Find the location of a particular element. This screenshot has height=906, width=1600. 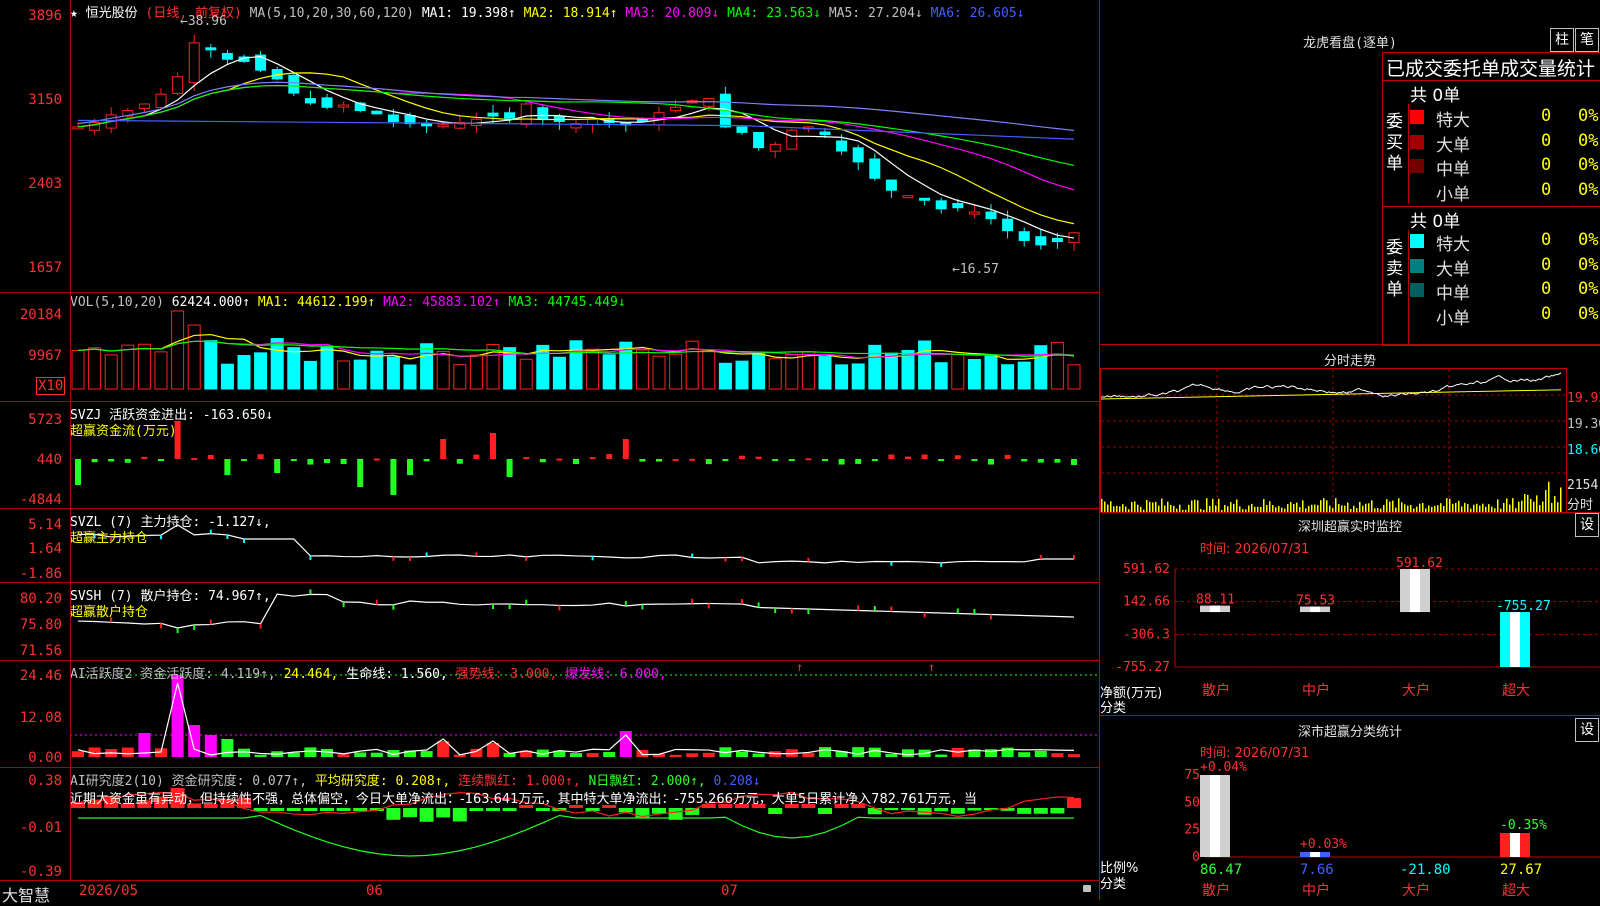

tick-mode-button: 笔 is located at coordinates (1587, 40).